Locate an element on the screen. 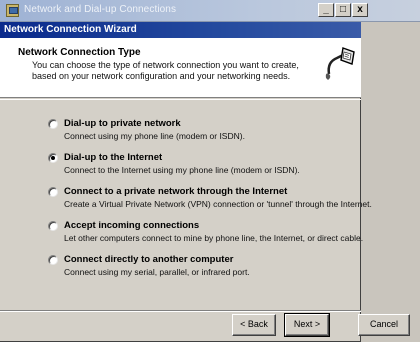  option-label: Accept incoming connections is located at coordinates (132, 225).